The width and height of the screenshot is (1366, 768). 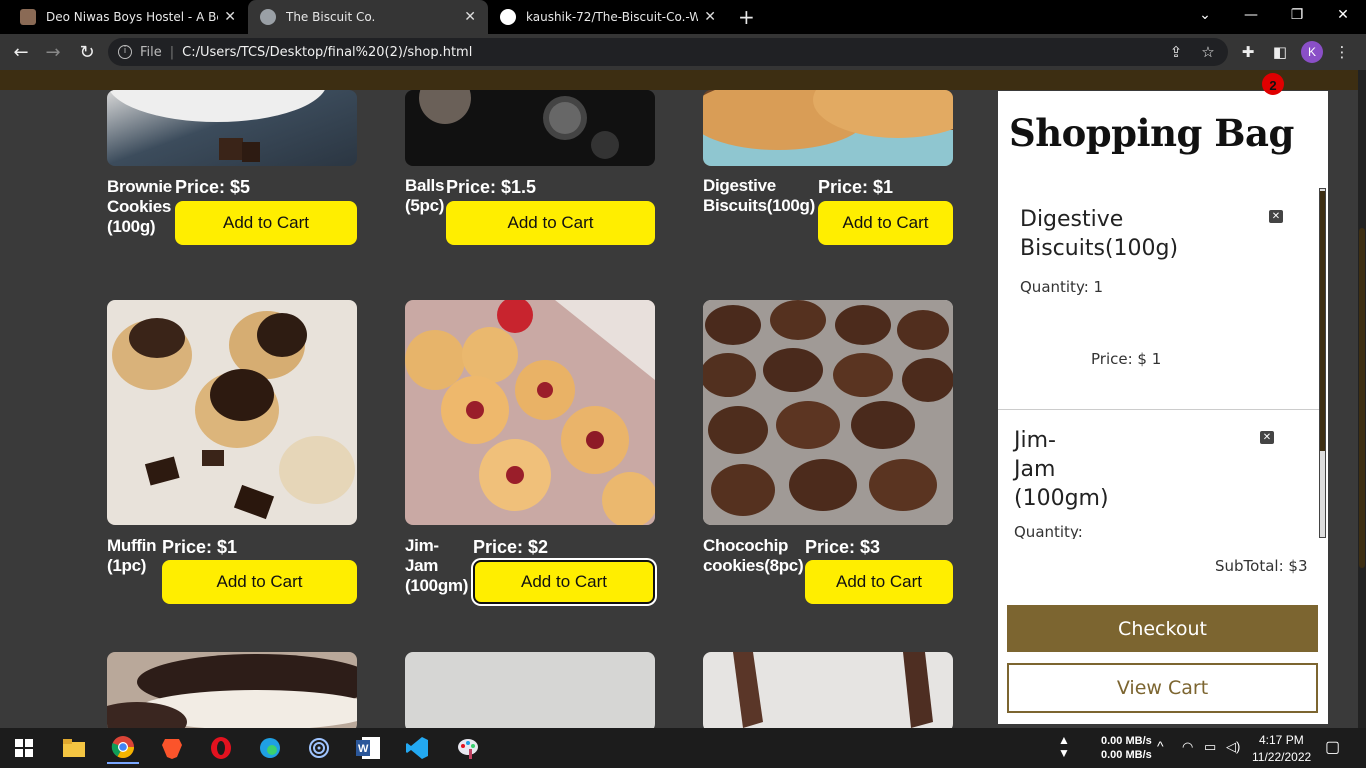 I want to click on tab-search-icon: ⌄, so click(x=1205, y=15).